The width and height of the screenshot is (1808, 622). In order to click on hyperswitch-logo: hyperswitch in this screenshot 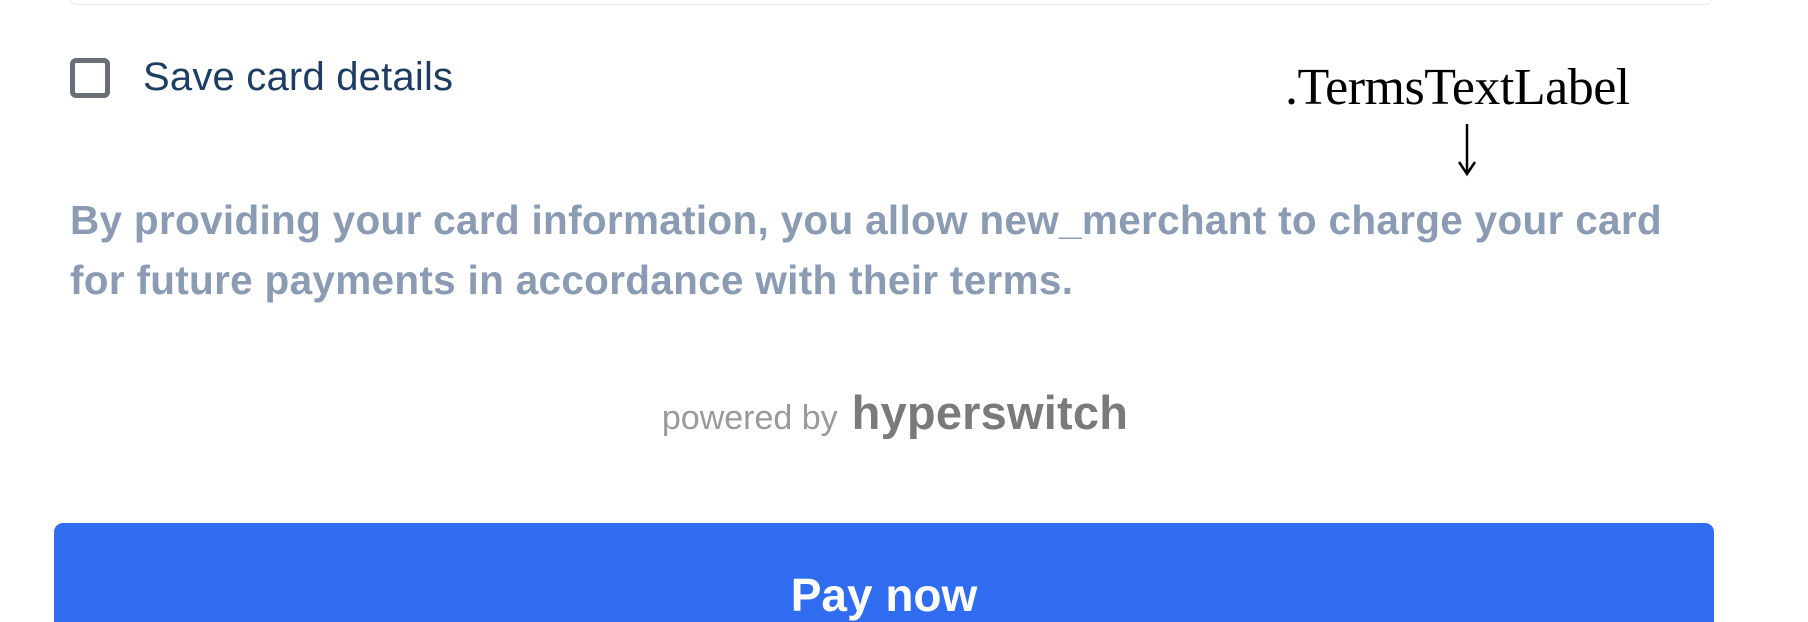, I will do `click(990, 412)`.